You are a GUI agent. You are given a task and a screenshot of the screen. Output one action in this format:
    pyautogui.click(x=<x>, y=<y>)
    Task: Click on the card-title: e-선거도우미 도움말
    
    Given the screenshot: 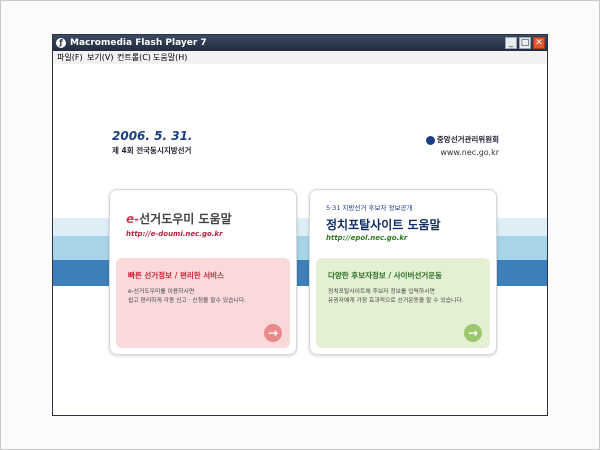 What is the action you would take?
    pyautogui.click(x=179, y=218)
    